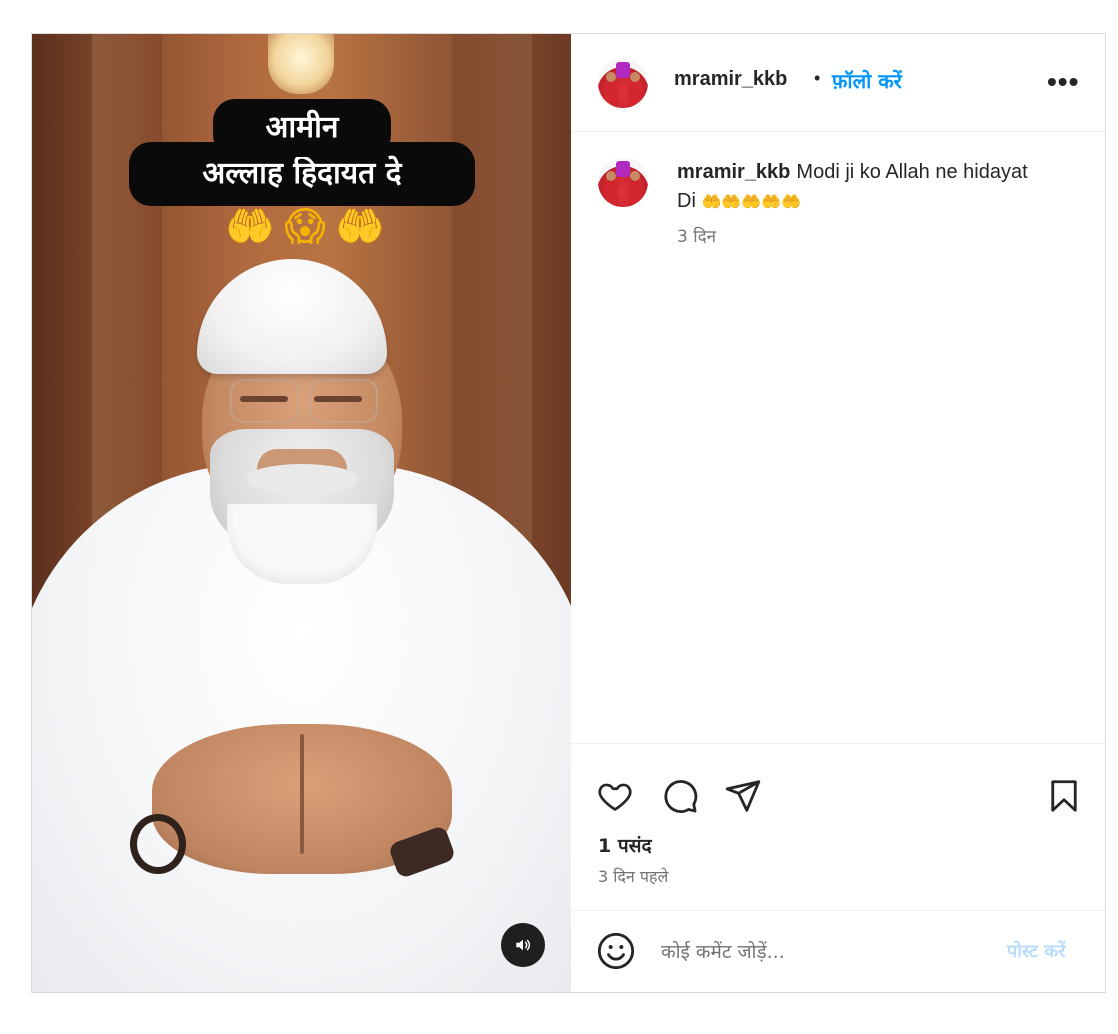 This screenshot has width=1118, height=1034. I want to click on send-icon, so click(743, 796).